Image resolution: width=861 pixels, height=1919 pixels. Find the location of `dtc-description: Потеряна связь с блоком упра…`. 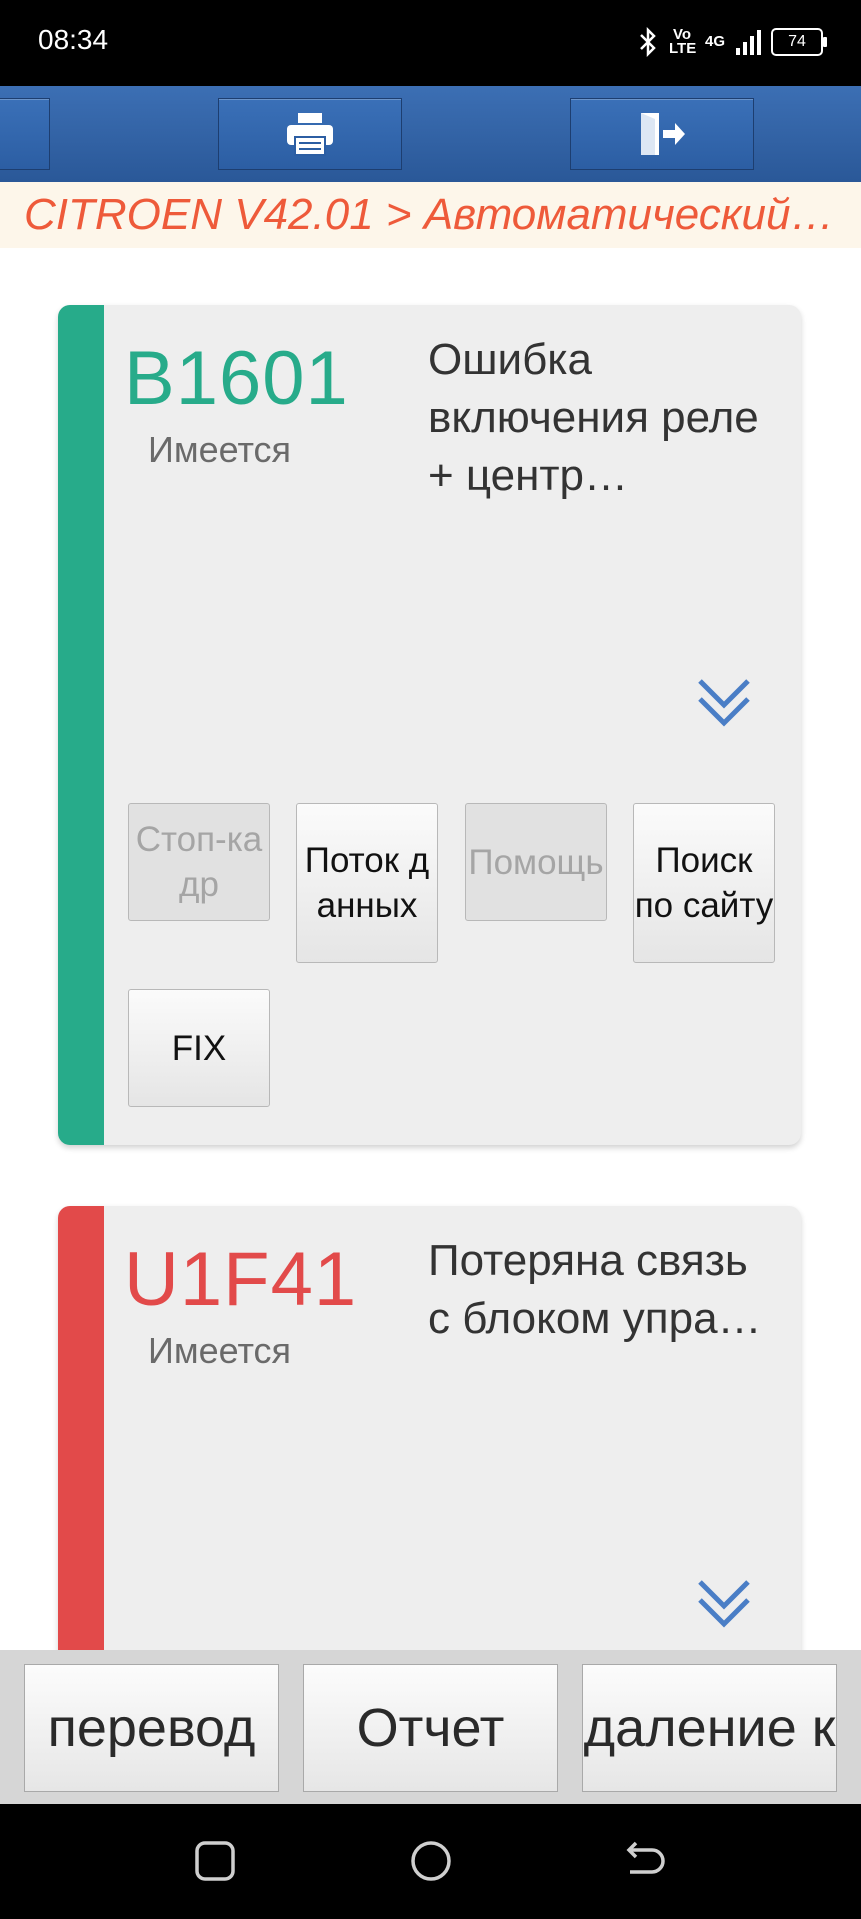

dtc-description: Потеряна связь с блоком упра… is located at coordinates (595, 1289).